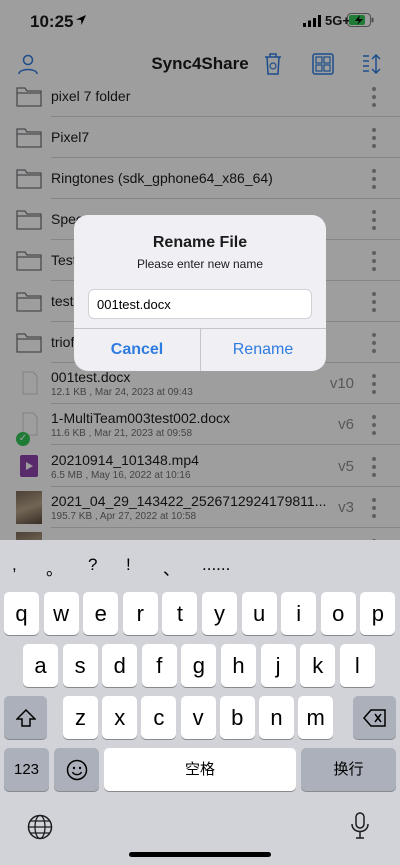 This screenshot has height=865, width=400. Describe the element at coordinates (299, 613) in the screenshot. I see `key-i: i` at that location.